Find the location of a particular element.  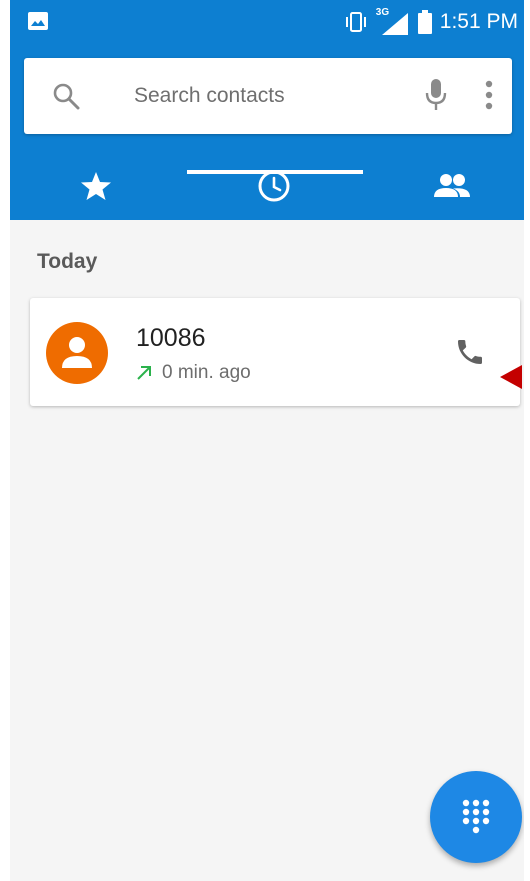

mic-icon is located at coordinates (436, 95).